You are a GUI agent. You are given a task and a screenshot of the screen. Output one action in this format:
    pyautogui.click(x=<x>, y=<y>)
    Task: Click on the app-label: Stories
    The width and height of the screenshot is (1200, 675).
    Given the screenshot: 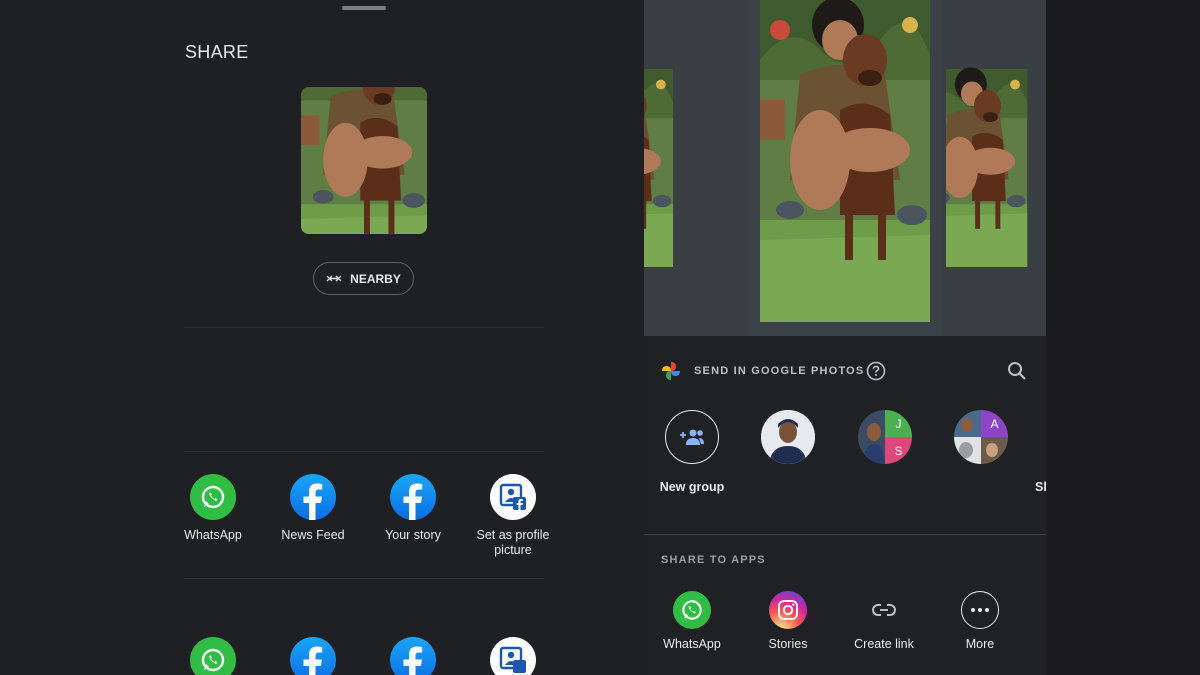 What is the action you would take?
    pyautogui.click(x=788, y=644)
    